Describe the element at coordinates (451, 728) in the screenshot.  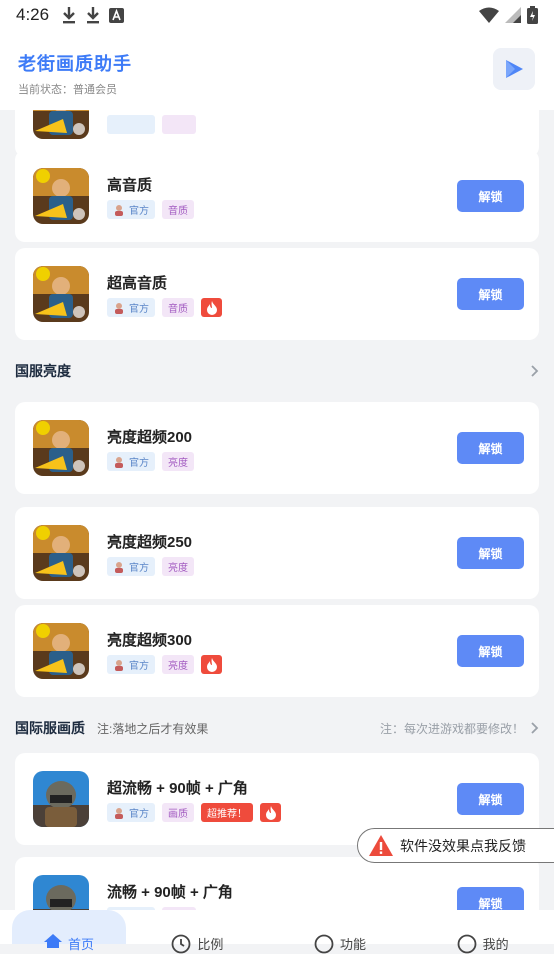
I see `section-right-note: 注：每次进游戏都要修改！` at that location.